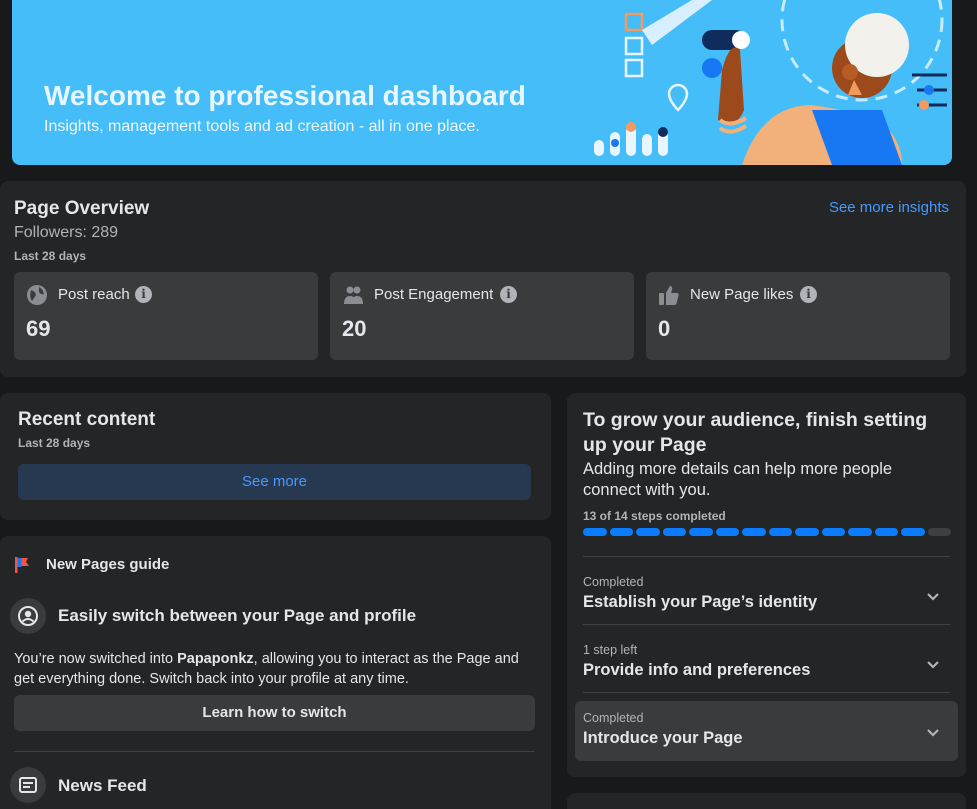 The width and height of the screenshot is (977, 809). I want to click on recent-content-title: Recent content, so click(87, 419).